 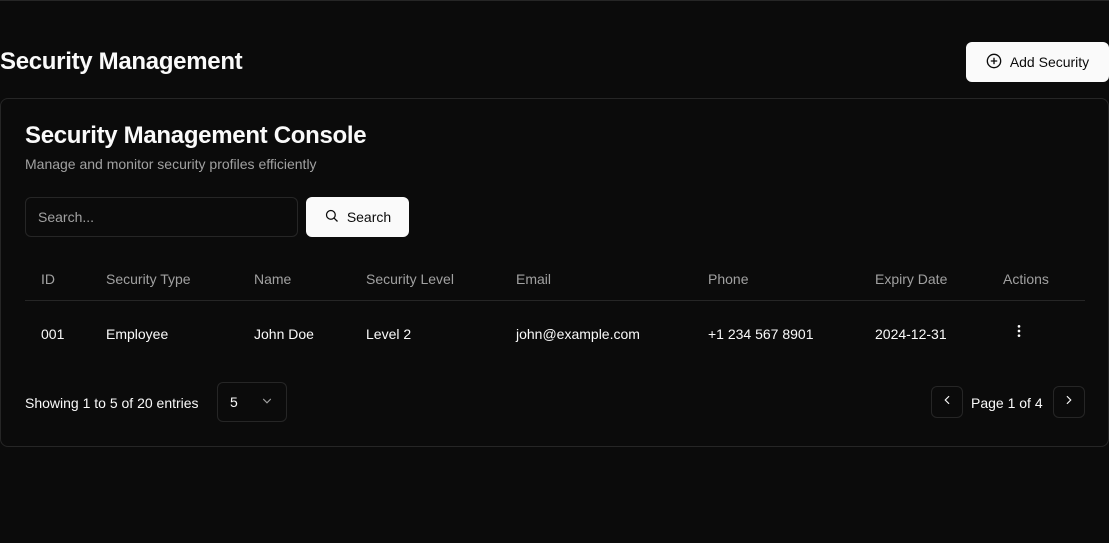 I want to click on page-title: Security Management, so click(x=121, y=61).